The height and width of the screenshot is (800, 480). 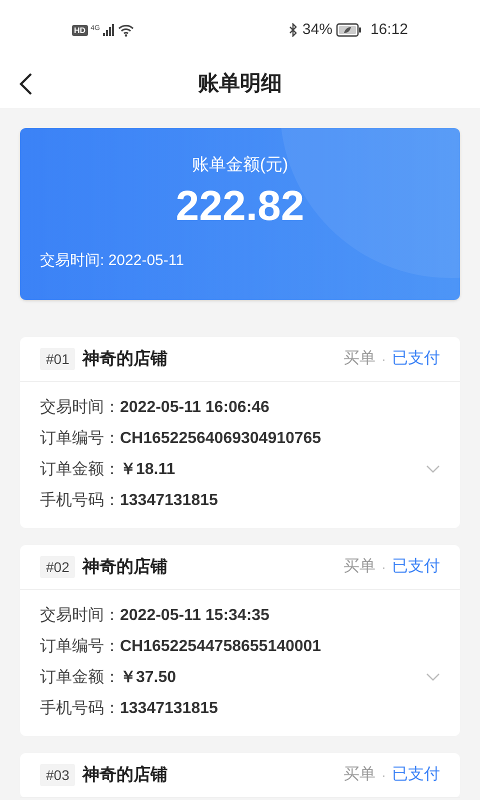 I want to click on battery-icon, so click(x=349, y=30).